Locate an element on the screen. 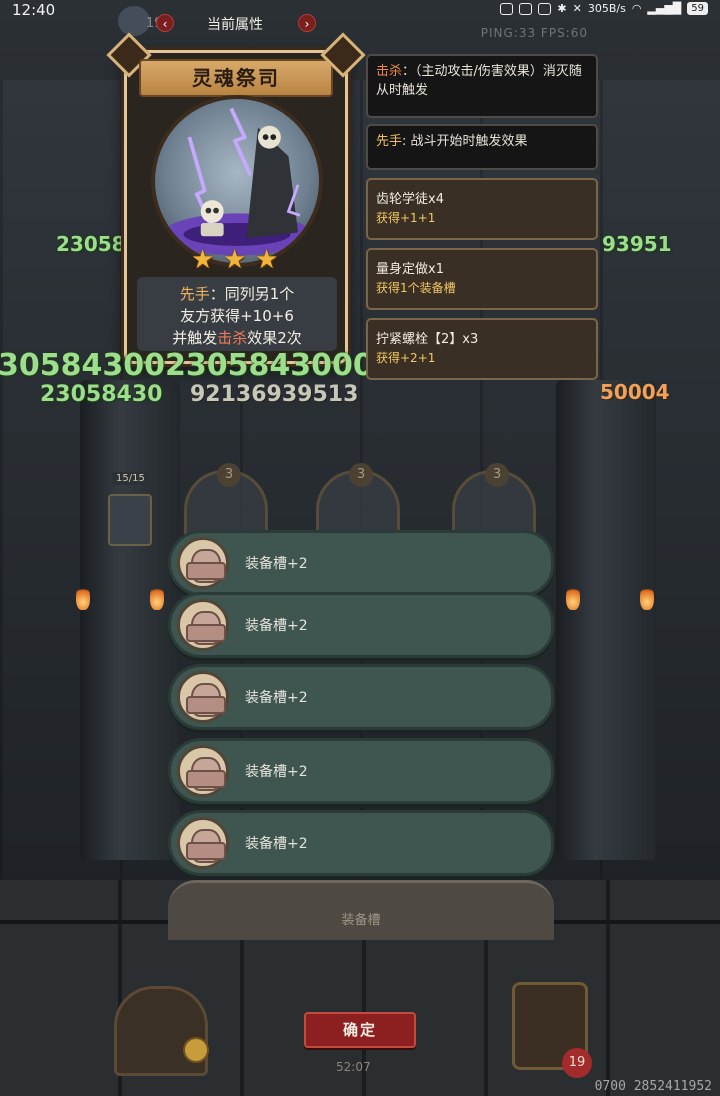 Image resolution: width=720 pixels, height=1096 pixels. ability-line: 先手：同列另1个 is located at coordinates (237, 294).